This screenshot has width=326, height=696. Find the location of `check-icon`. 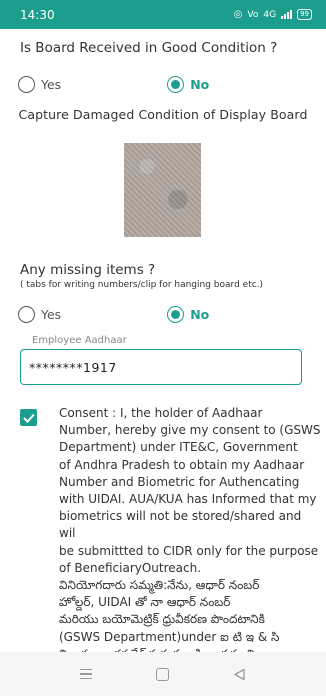

check-icon is located at coordinates (28, 418).